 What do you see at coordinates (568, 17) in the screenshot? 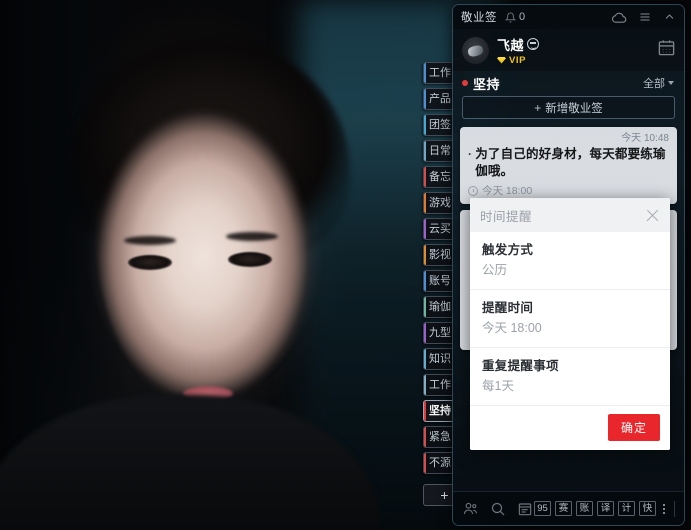
I see `panel-titlebar: 敬业签 0` at bounding box center [568, 17].